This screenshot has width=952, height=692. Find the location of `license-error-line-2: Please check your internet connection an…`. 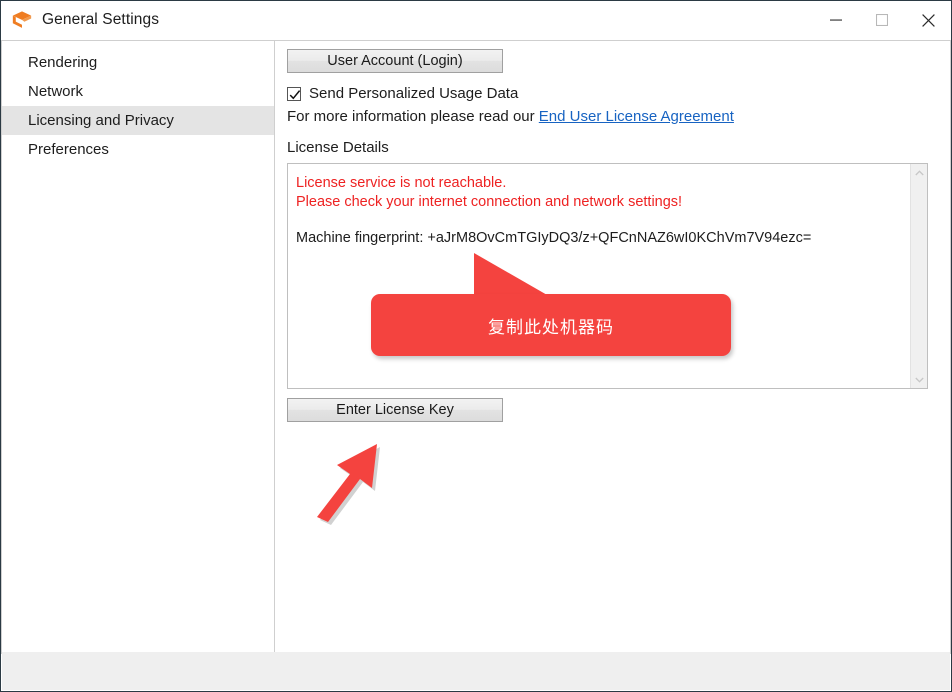

license-error-line-2: Please check your internet connection an… is located at coordinates (489, 202).